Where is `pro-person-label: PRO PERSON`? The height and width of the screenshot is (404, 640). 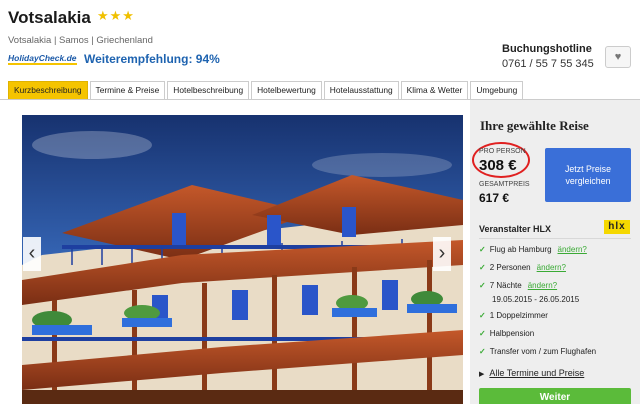 pro-person-label: PRO PERSON is located at coordinates (502, 151).